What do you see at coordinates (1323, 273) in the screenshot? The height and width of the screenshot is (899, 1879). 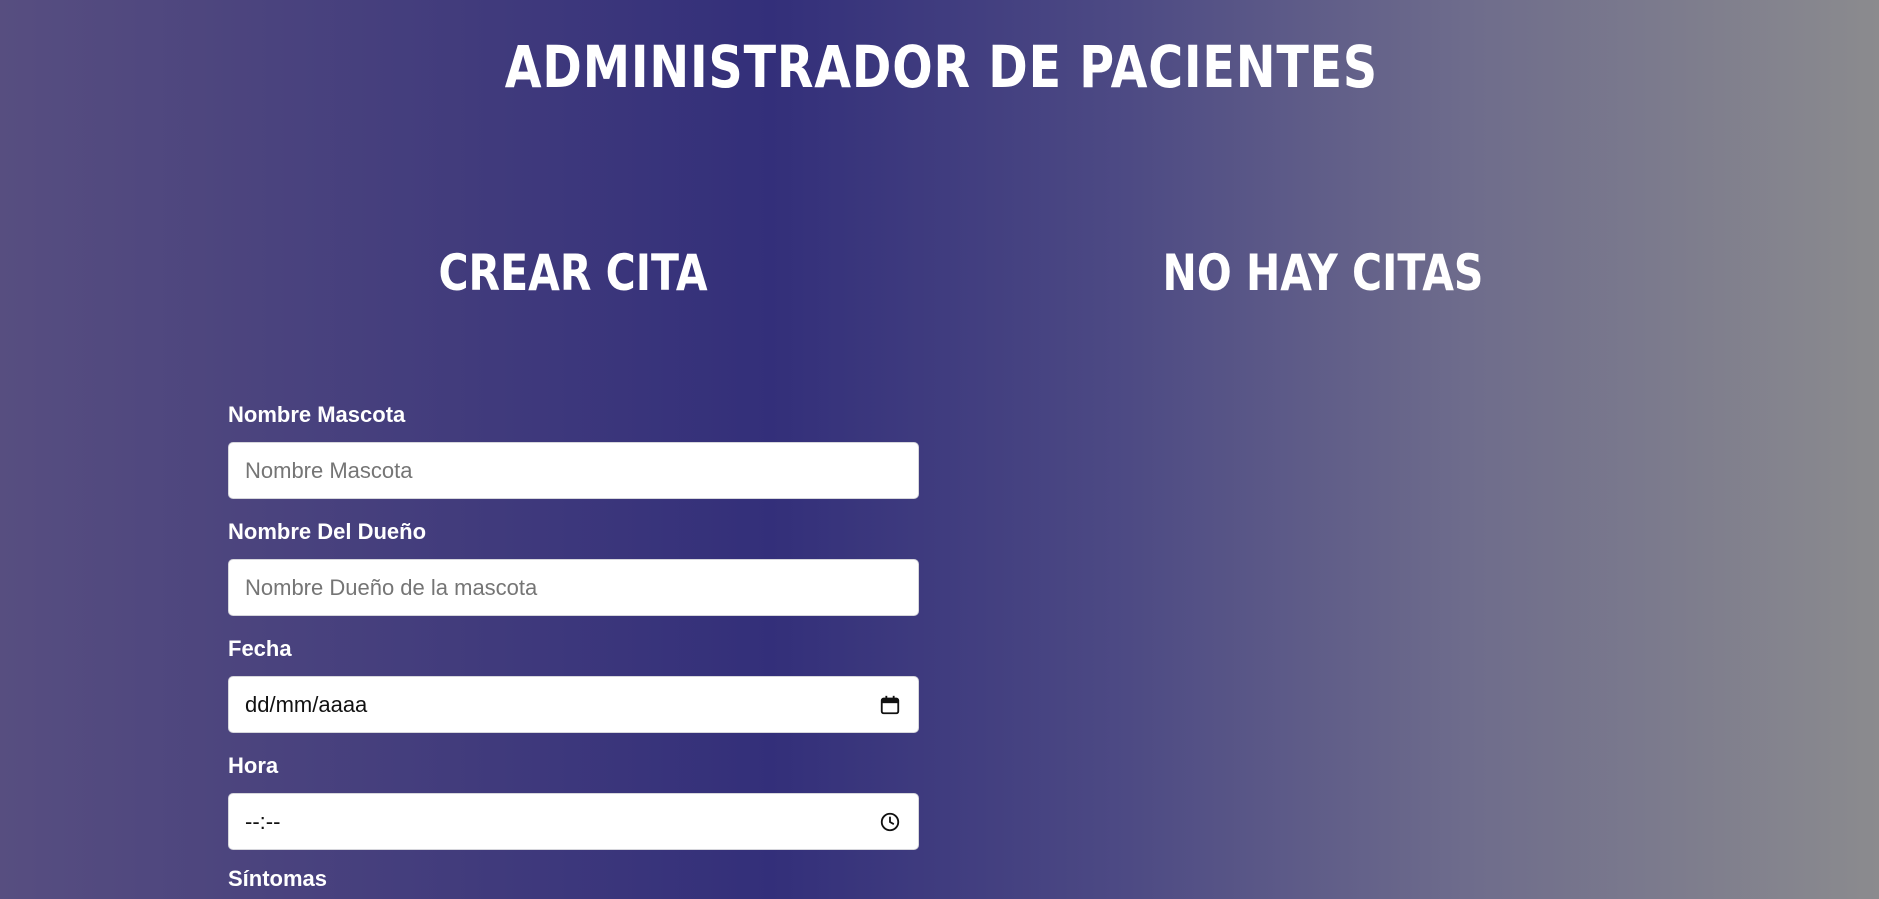 I see `no-appointments-title: NO HAY CITAS` at bounding box center [1323, 273].